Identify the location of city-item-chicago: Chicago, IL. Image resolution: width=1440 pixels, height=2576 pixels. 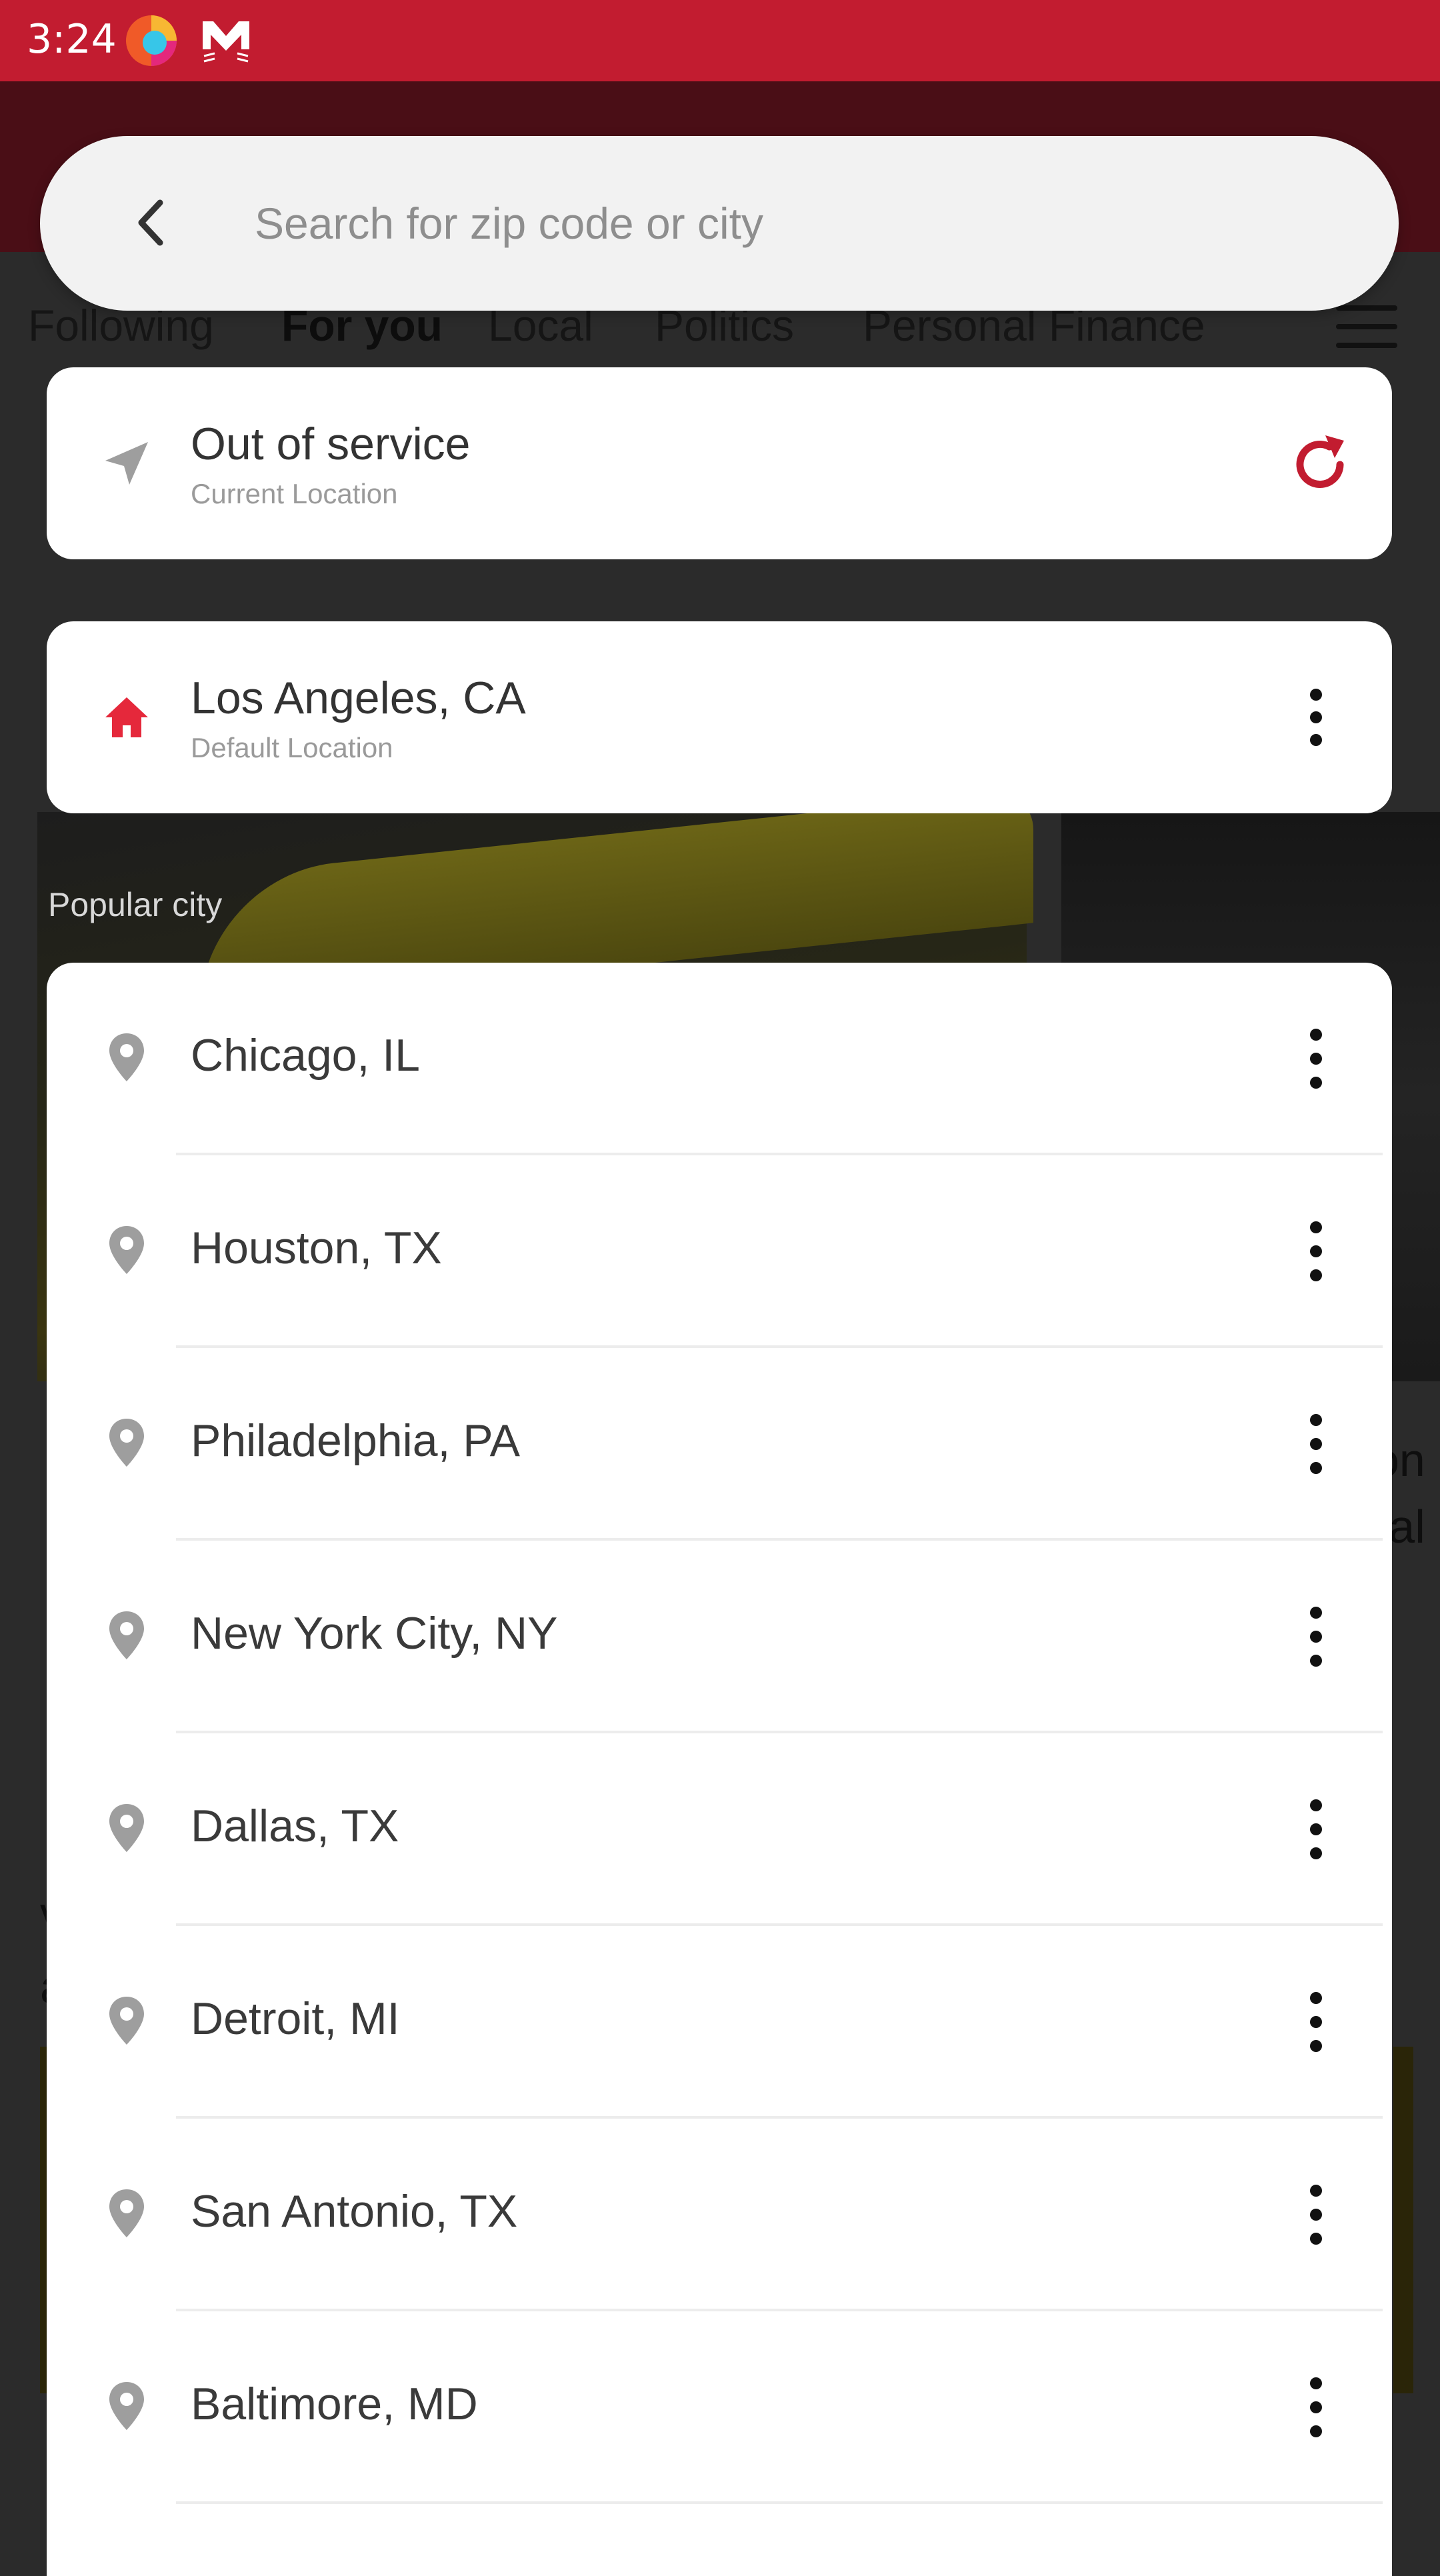
(719, 1059).